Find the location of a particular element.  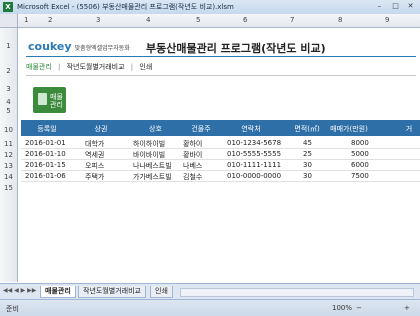

button-label: 매물 관리 is located at coordinates (56, 101).